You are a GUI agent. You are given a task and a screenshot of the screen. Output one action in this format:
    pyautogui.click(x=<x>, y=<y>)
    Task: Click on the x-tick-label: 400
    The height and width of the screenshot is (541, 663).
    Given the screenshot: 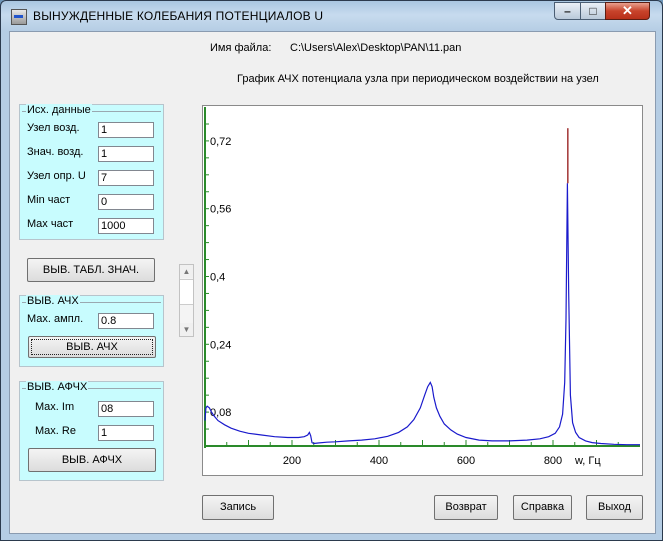 What is the action you would take?
    pyautogui.click(x=379, y=461)
    